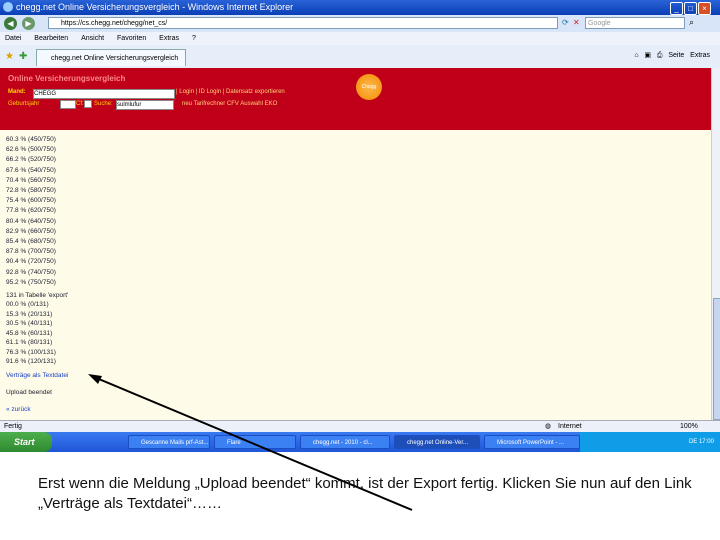  Describe the element at coordinates (250, 442) in the screenshot. I see `annotation-arrow` at that location.